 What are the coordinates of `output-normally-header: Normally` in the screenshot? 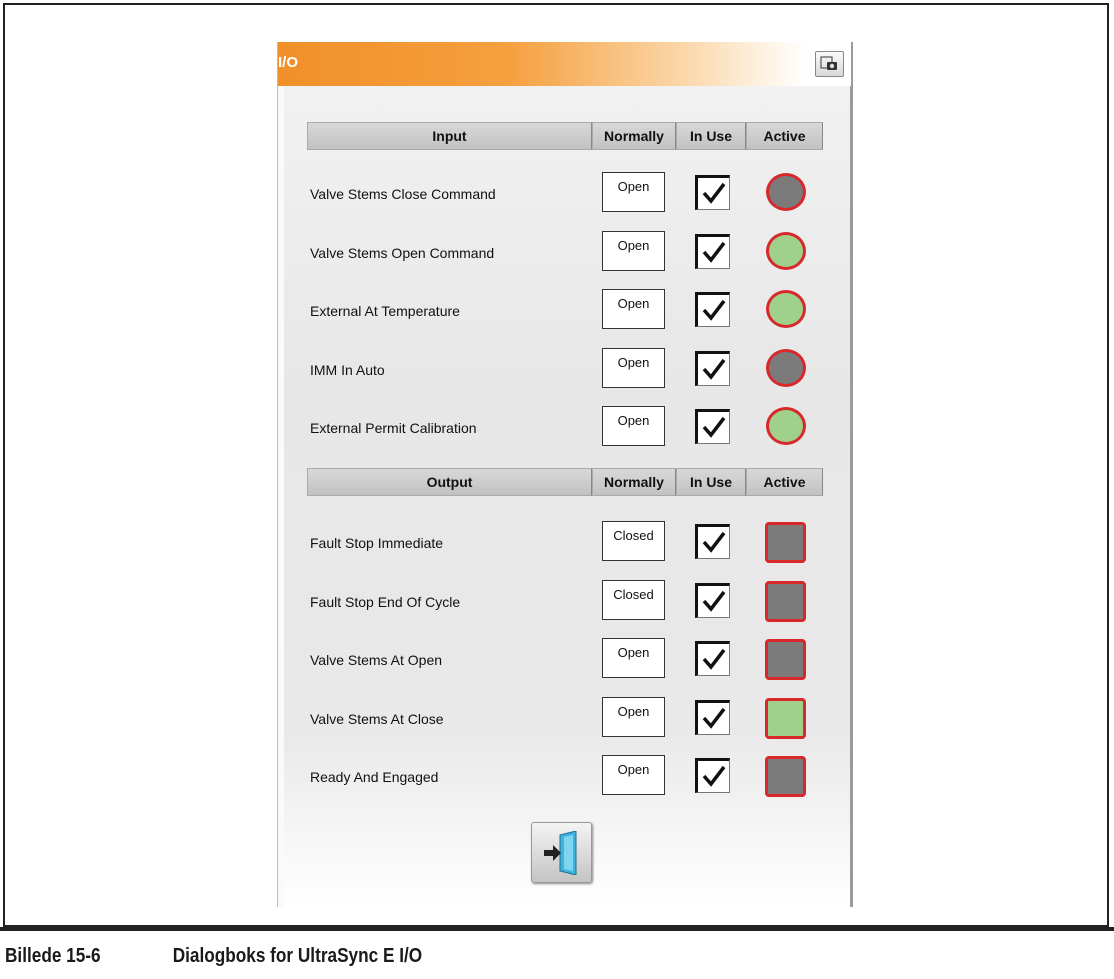 It's located at (634, 482).